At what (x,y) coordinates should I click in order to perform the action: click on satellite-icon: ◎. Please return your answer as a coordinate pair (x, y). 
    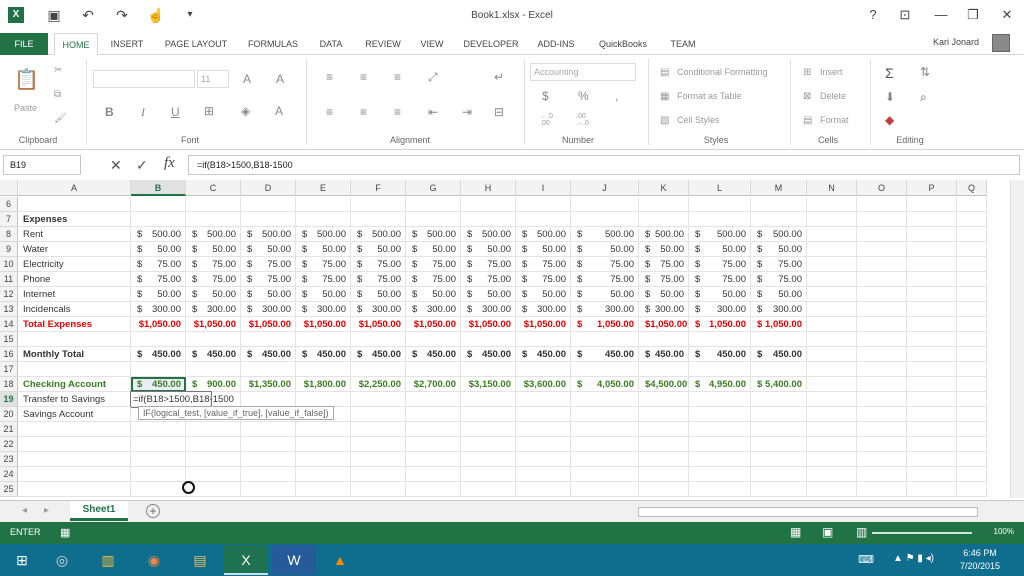
    Looking at the image, I should click on (62, 560).